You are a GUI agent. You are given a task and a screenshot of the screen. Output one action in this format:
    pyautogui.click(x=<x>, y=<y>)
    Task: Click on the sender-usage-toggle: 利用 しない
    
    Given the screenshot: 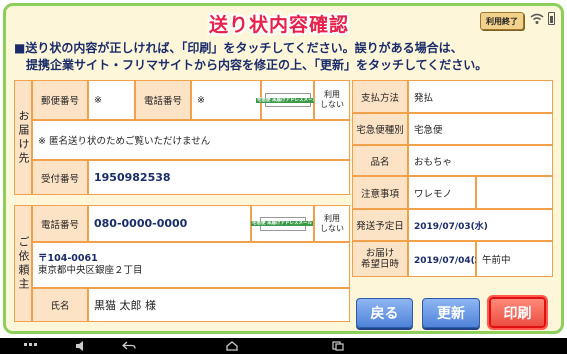 What is the action you would take?
    pyautogui.click(x=332, y=223)
    